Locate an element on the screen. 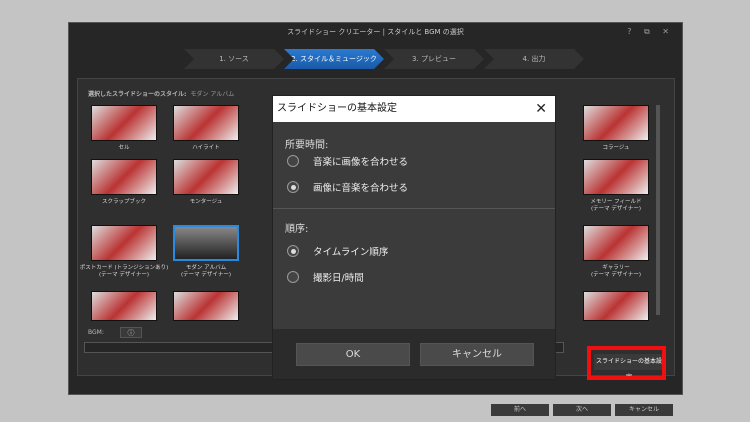 Image resolution: width=750 pixels, height=422 pixels. radio-label: 撮影日/時間 is located at coordinates (338, 278).